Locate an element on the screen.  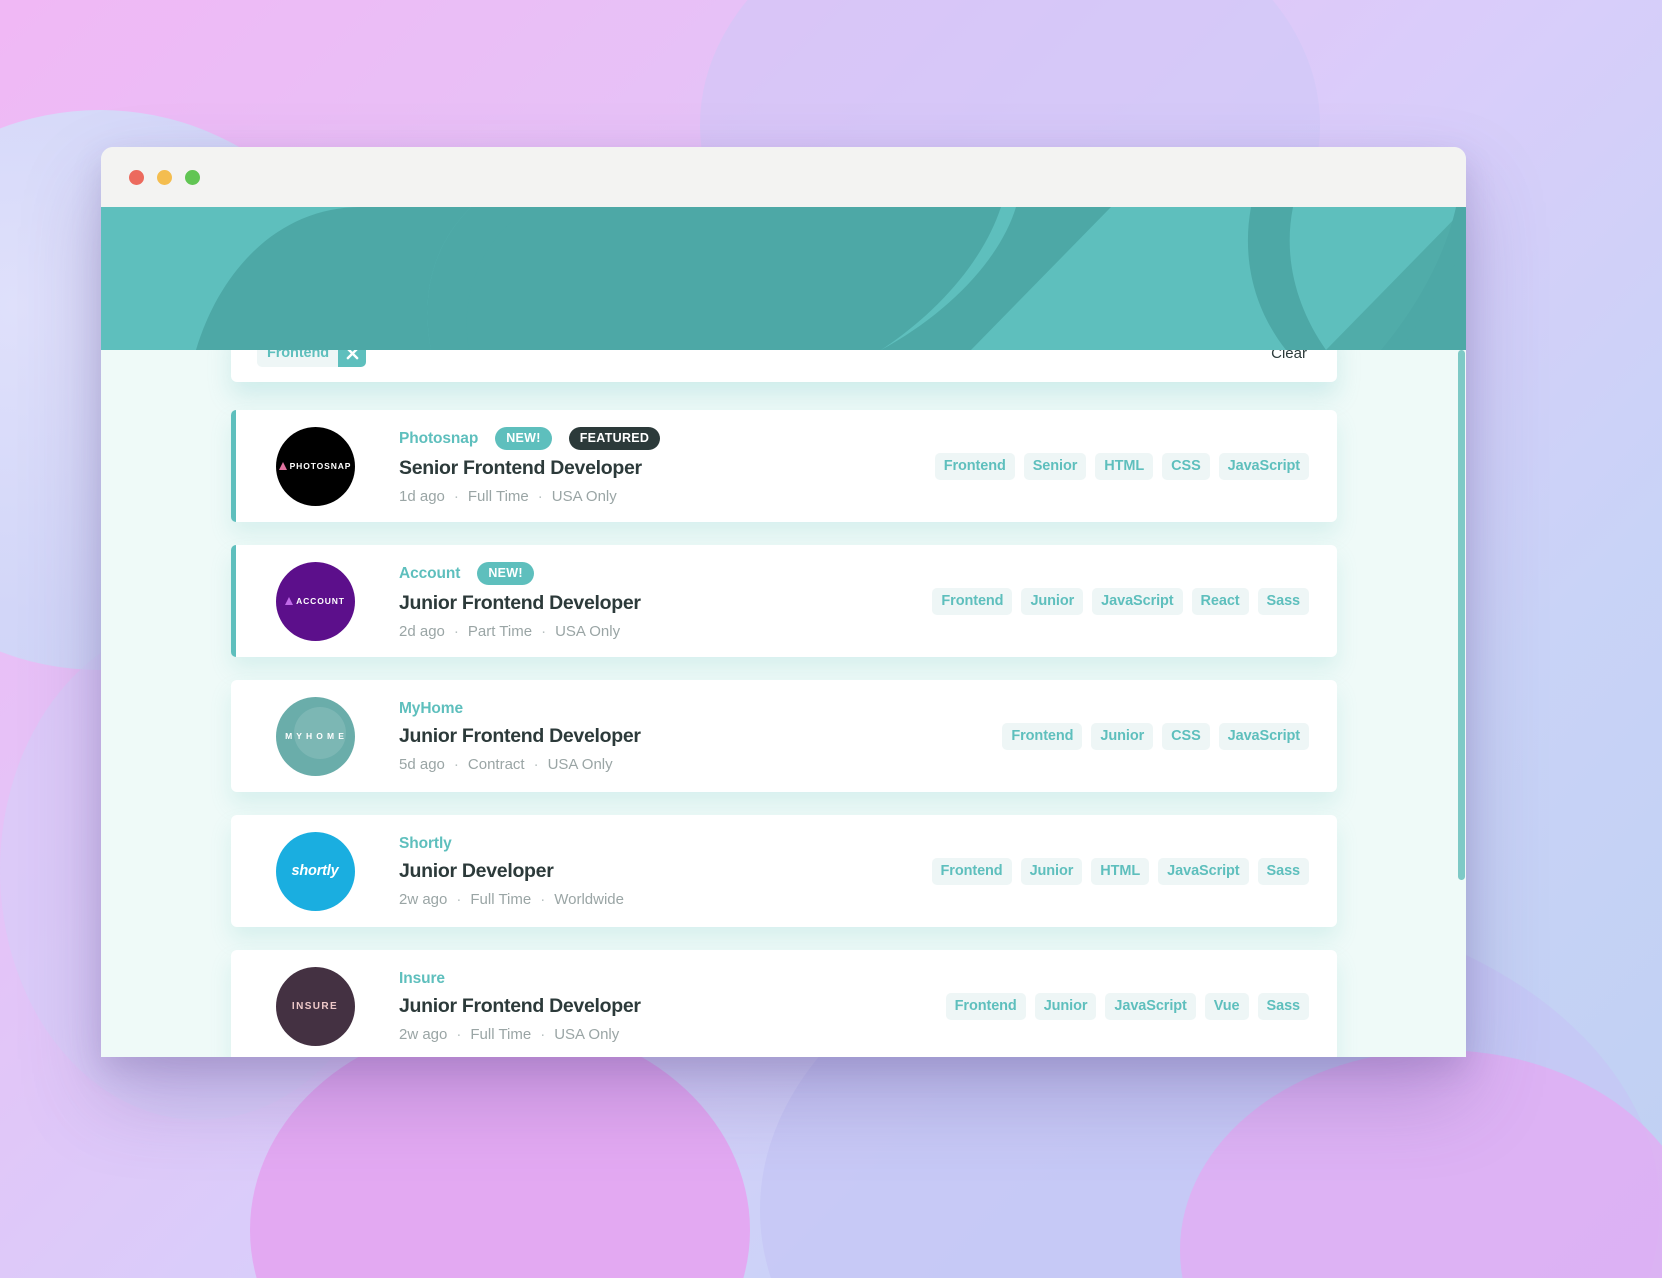
hero-pattern-icon is located at coordinates (783, 278).